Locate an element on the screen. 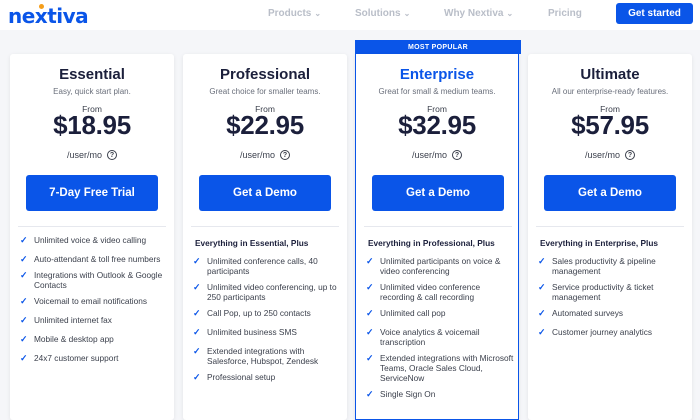 This screenshot has height=420, width=700. plan-name: Essential is located at coordinates (92, 74).